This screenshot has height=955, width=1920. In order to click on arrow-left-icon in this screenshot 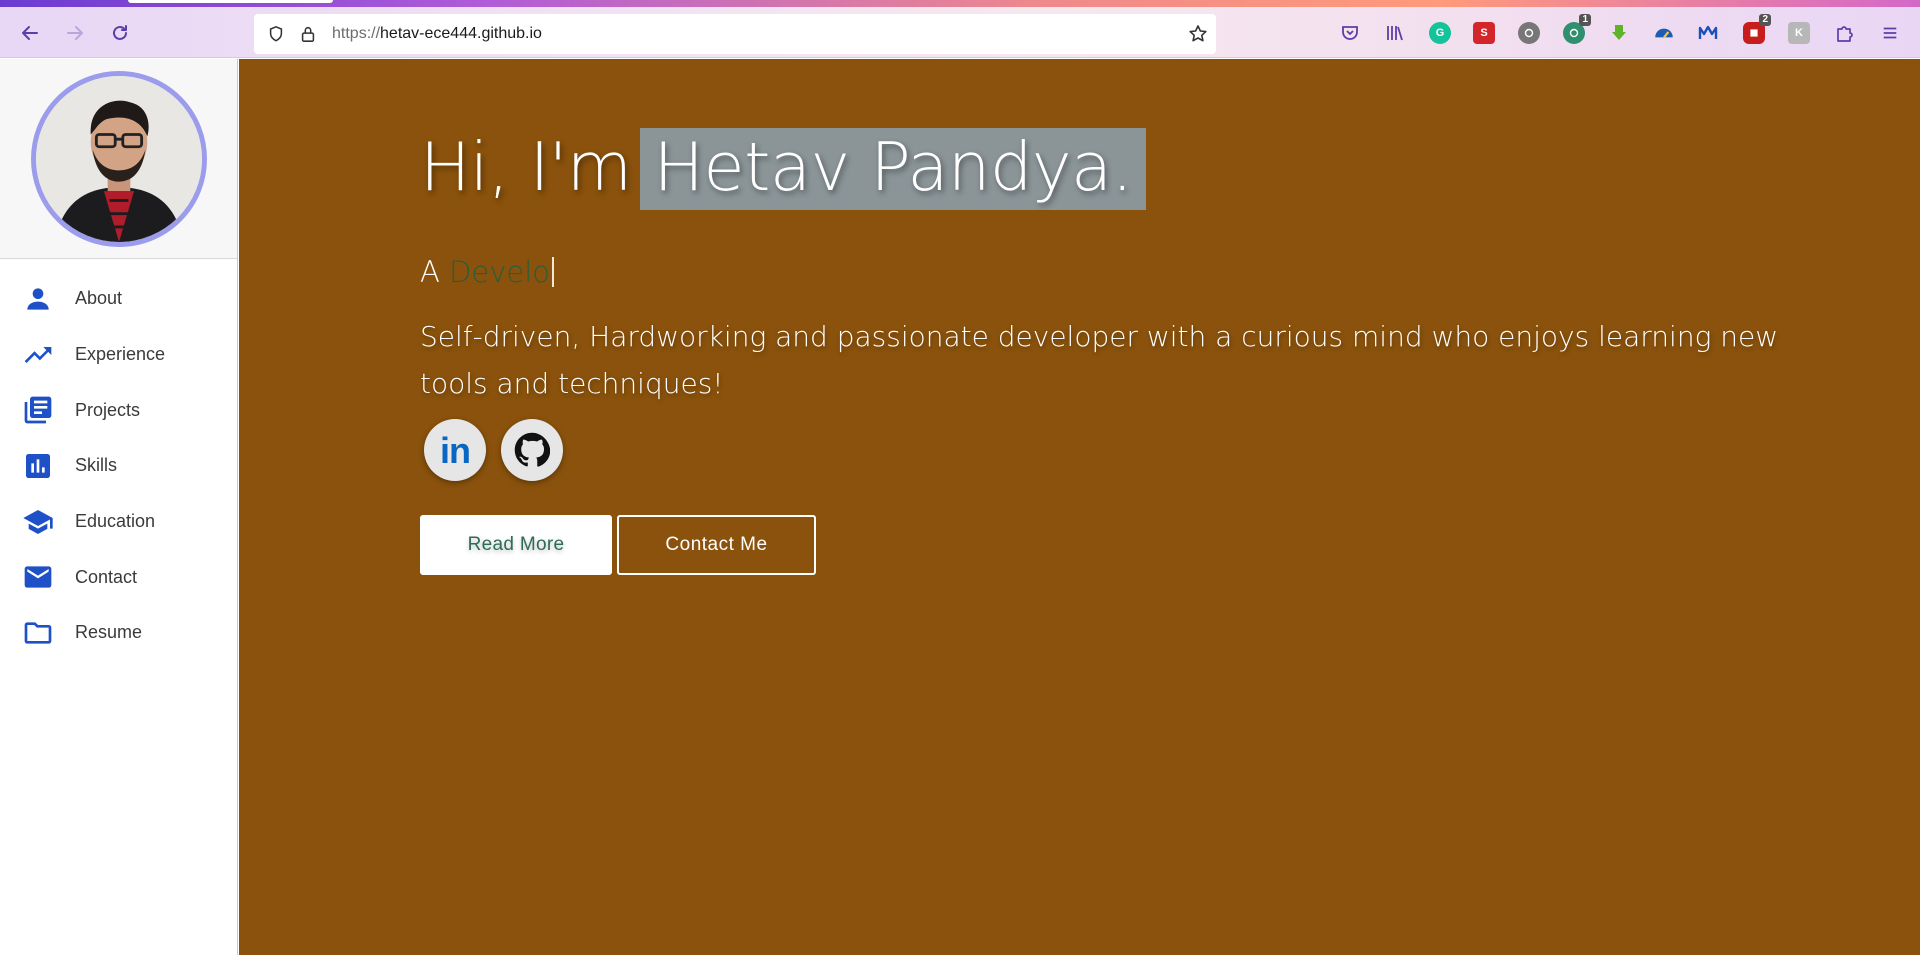, I will do `click(30, 33)`.